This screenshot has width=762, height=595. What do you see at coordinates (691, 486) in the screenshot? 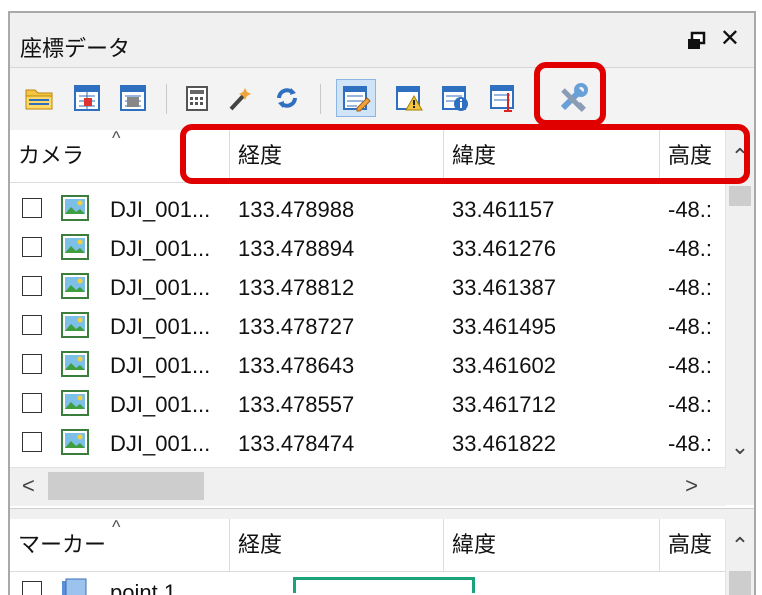
I see `scroll-right-icon: >` at bounding box center [691, 486].